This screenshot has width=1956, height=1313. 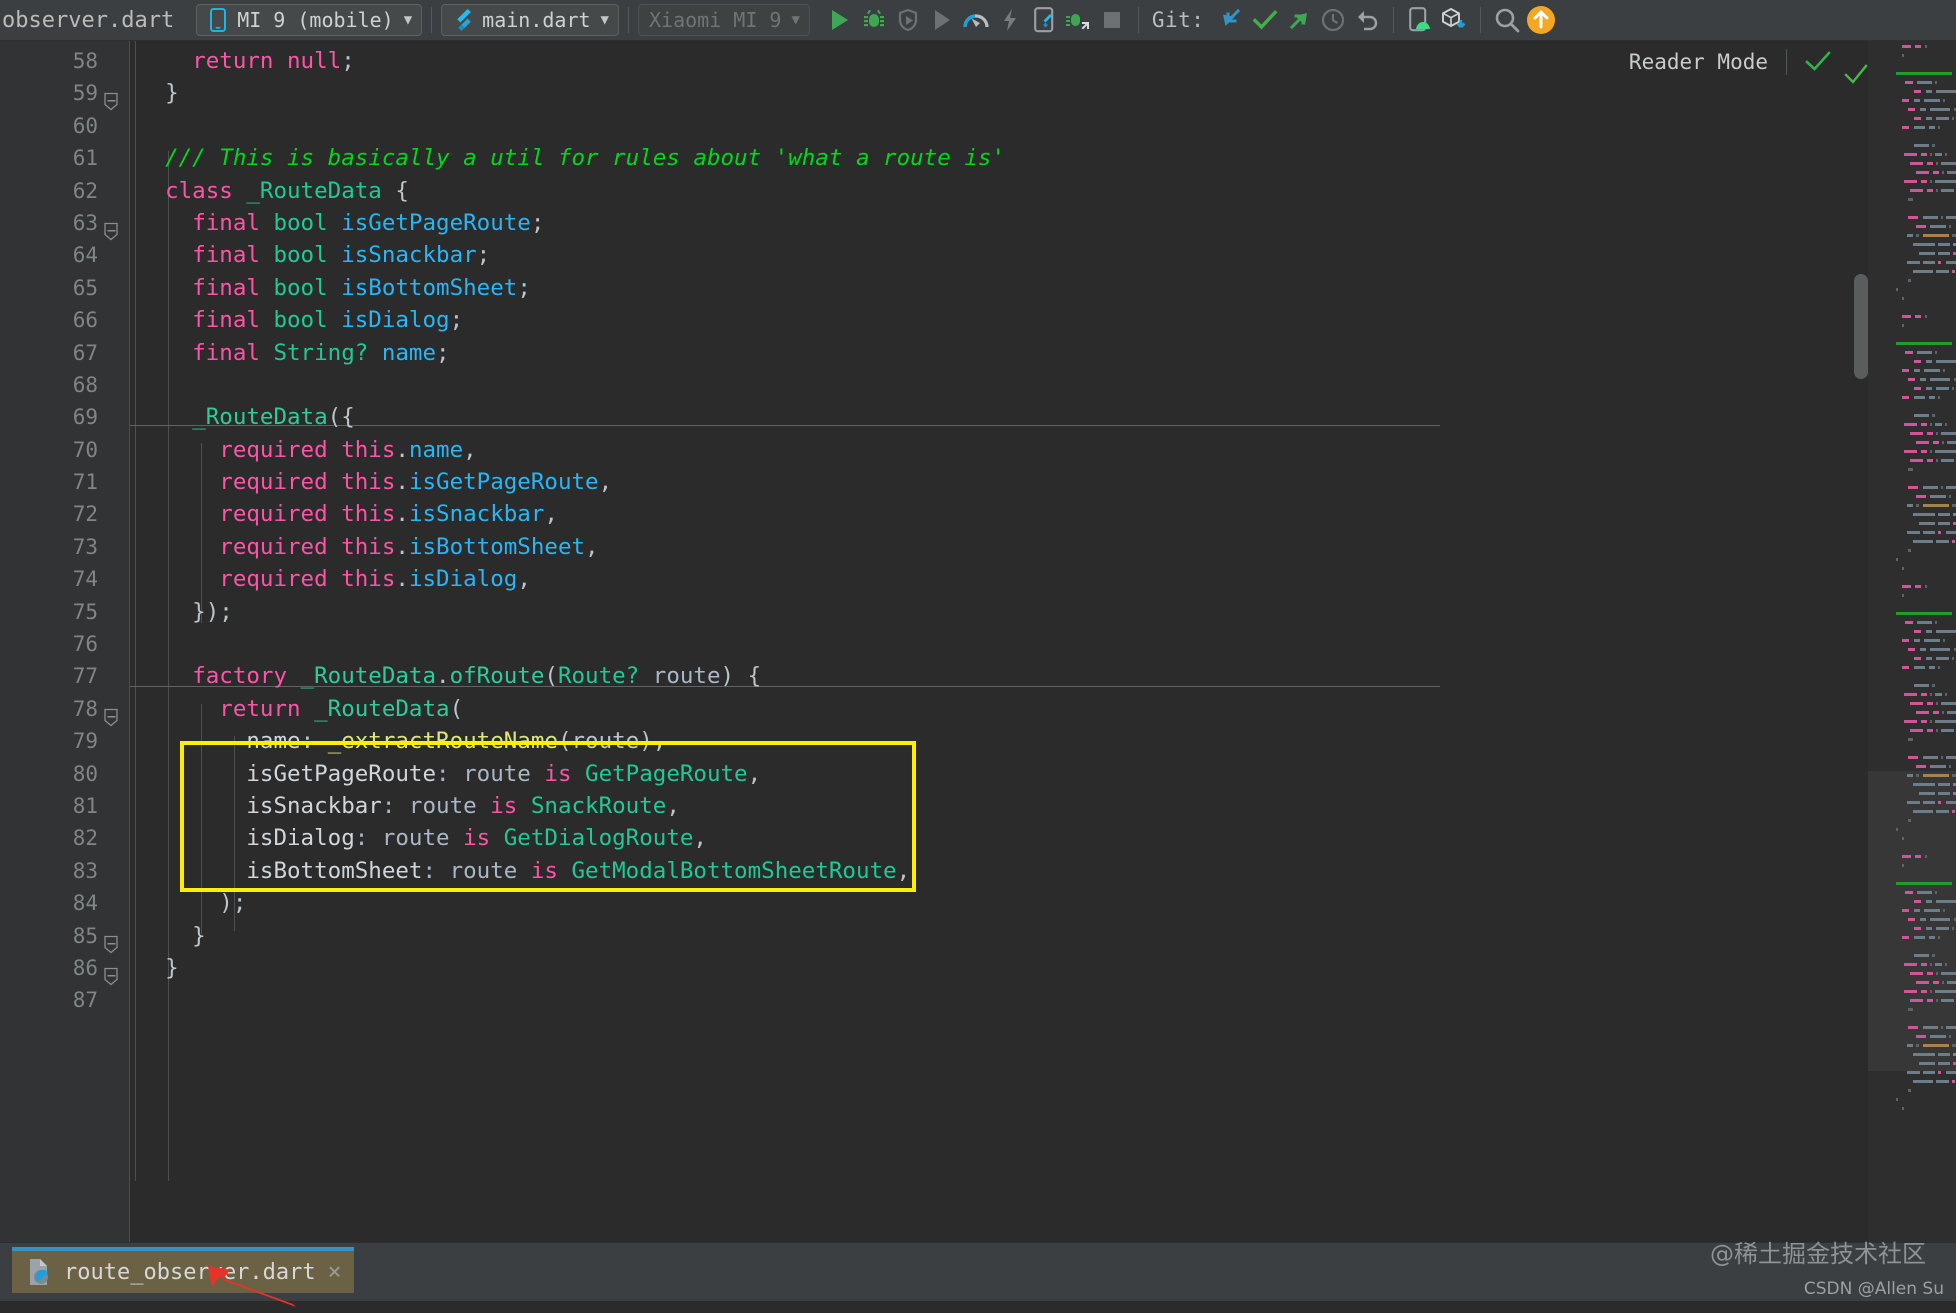 What do you see at coordinates (1265, 20) in the screenshot?
I see `git-commit-button` at bounding box center [1265, 20].